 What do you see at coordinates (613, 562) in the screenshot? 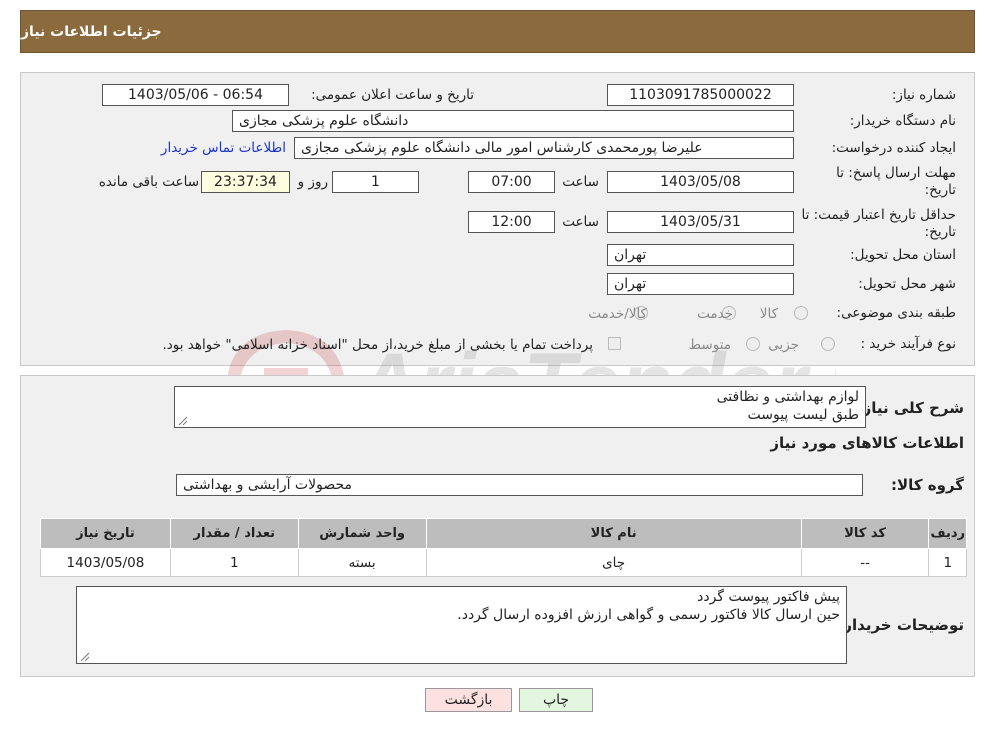
I see `cell-name: چای` at bounding box center [613, 562].